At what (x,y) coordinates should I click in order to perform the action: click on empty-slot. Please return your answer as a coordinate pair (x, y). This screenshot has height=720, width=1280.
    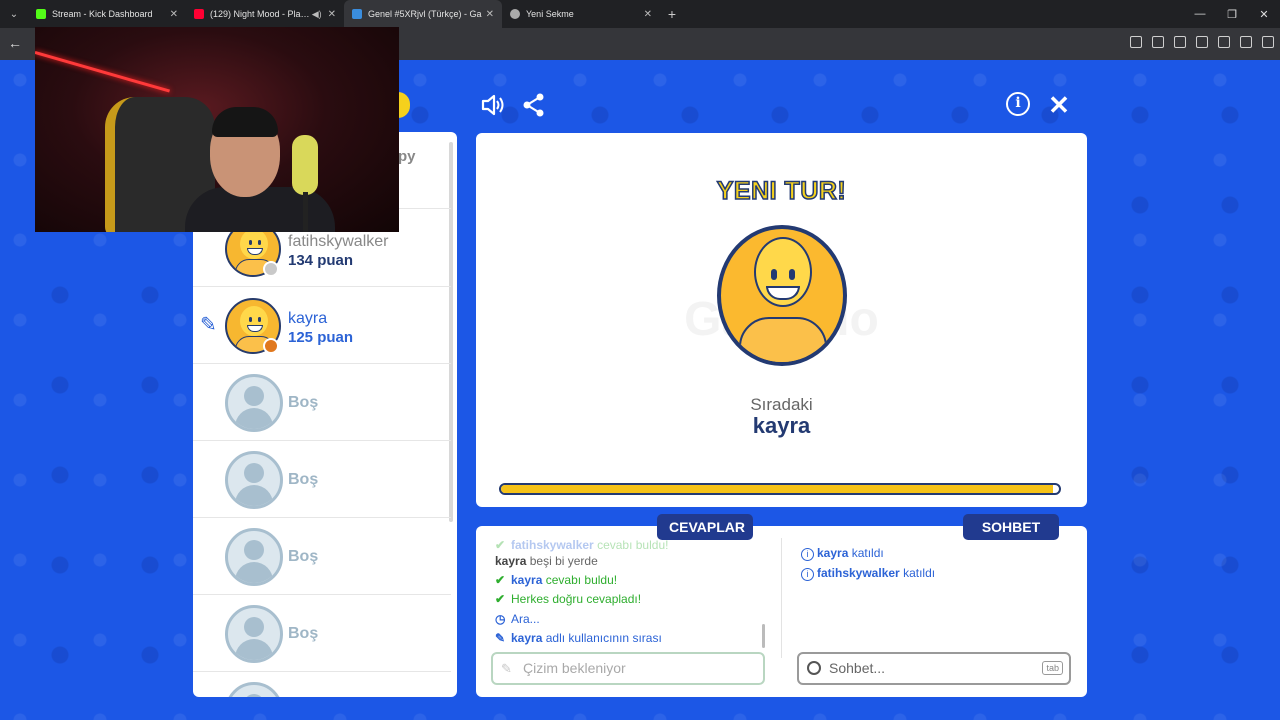
    Looking at the image, I should click on (322, 684).